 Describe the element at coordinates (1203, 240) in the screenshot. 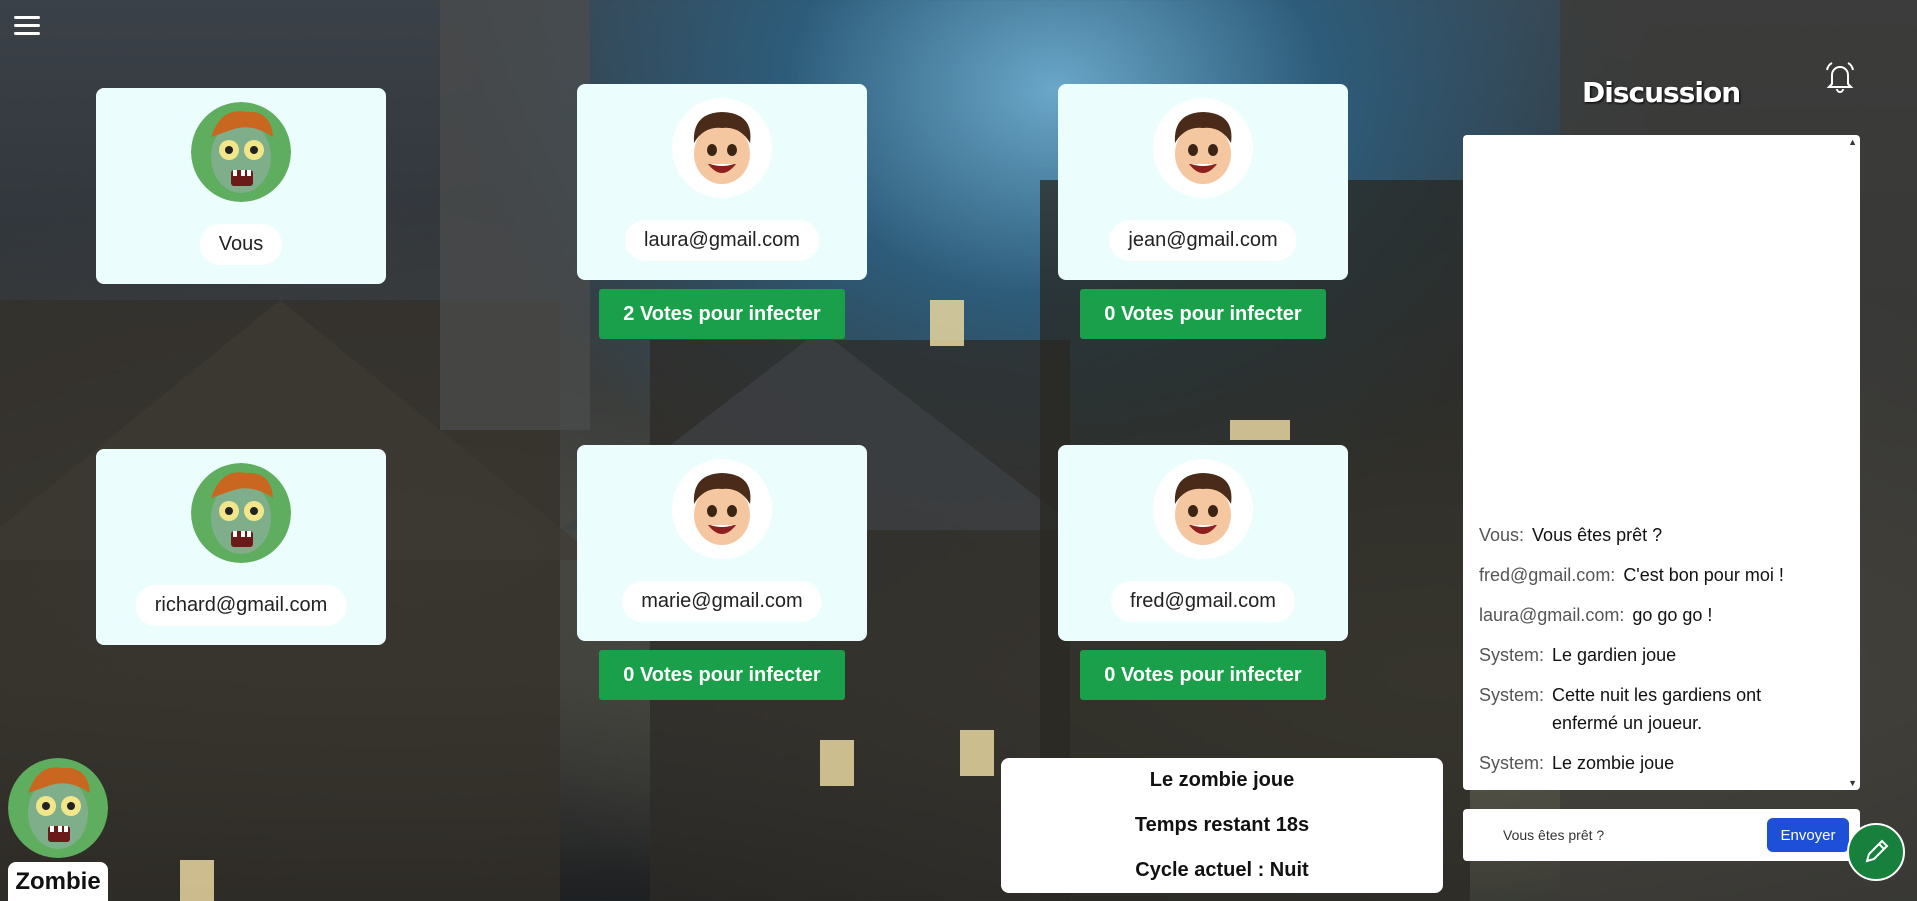

I see `player-name: jean@gmail.com` at that location.